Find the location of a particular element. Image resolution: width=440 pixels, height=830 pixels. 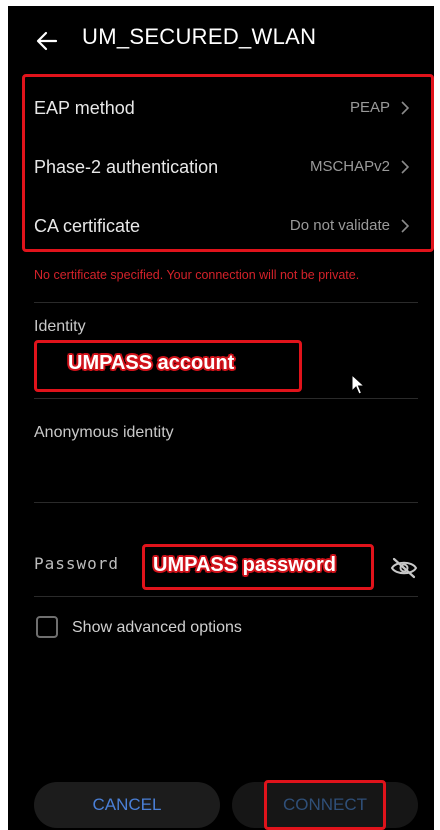

phase2-auth-value: MSCHAPv2 is located at coordinates (349, 166).